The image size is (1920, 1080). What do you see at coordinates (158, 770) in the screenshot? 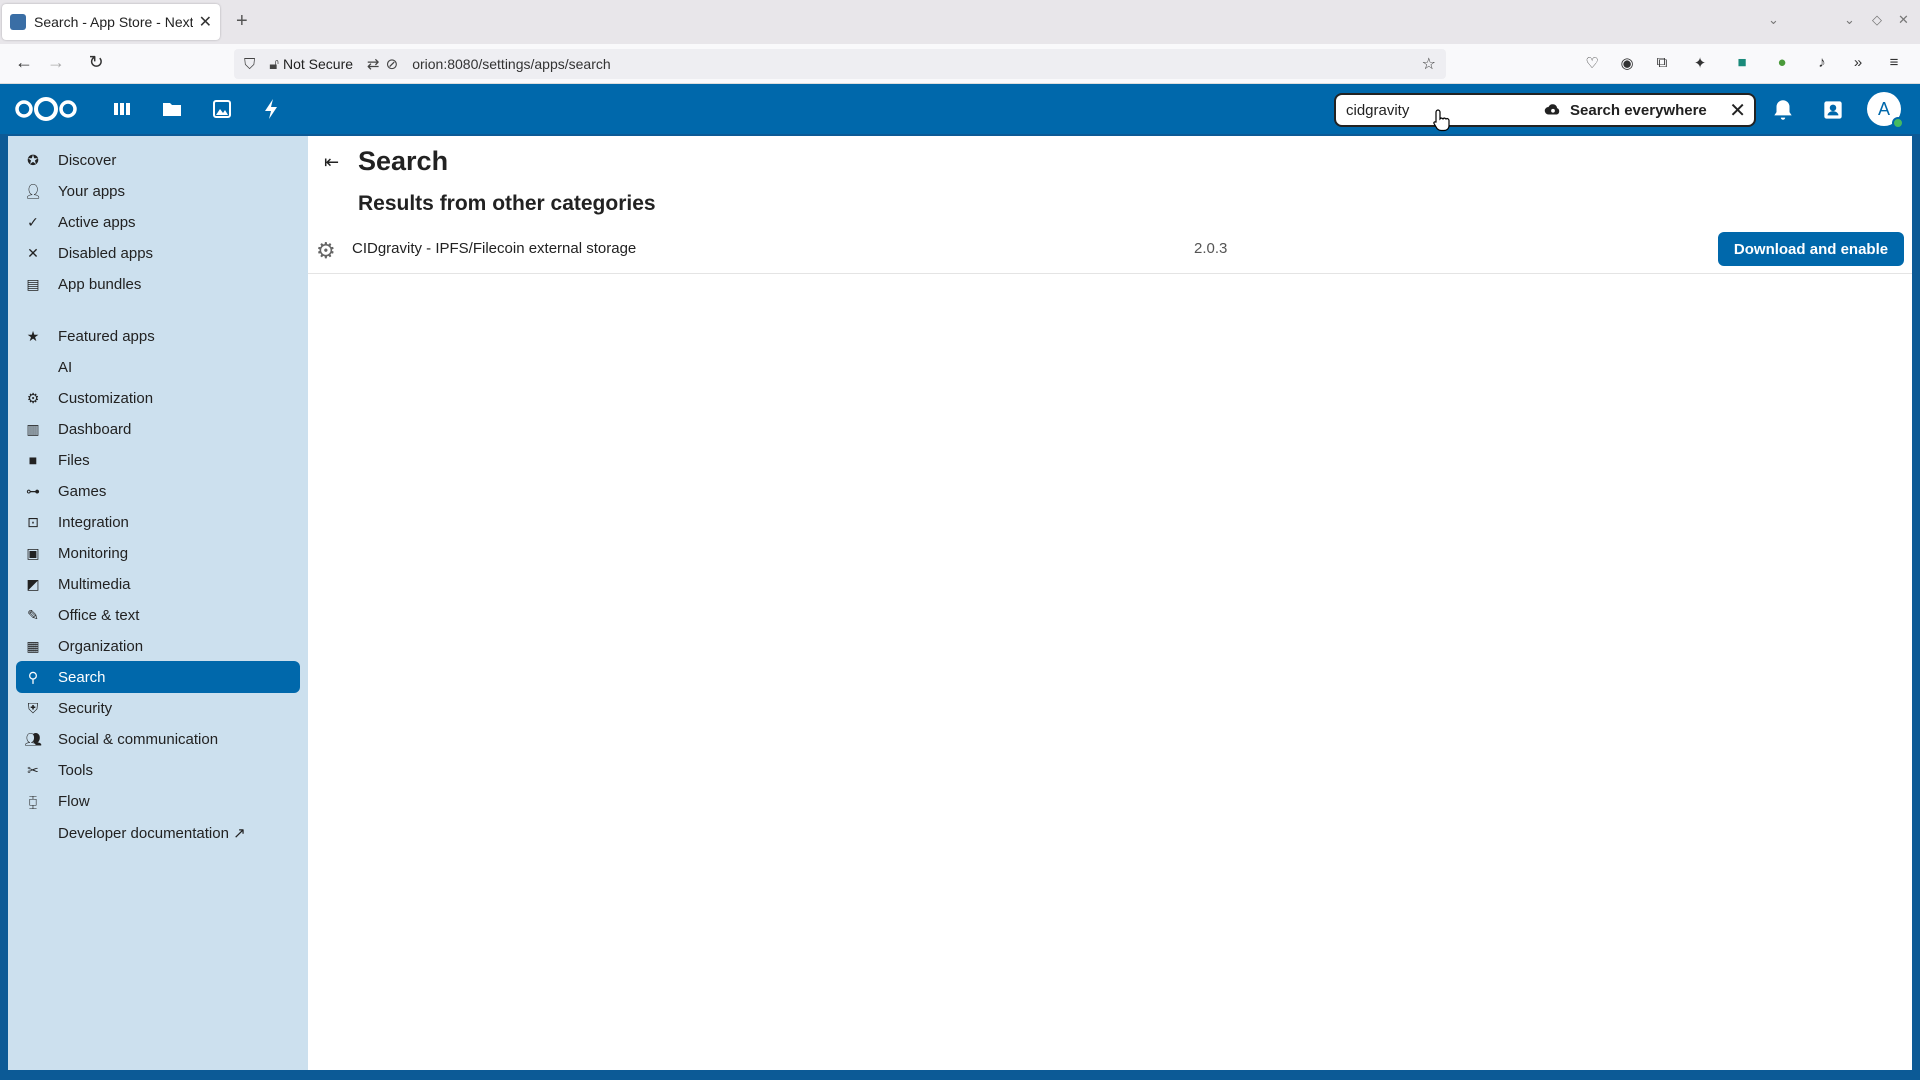
I see `sidebar-item-tools: ✂ Tools` at bounding box center [158, 770].